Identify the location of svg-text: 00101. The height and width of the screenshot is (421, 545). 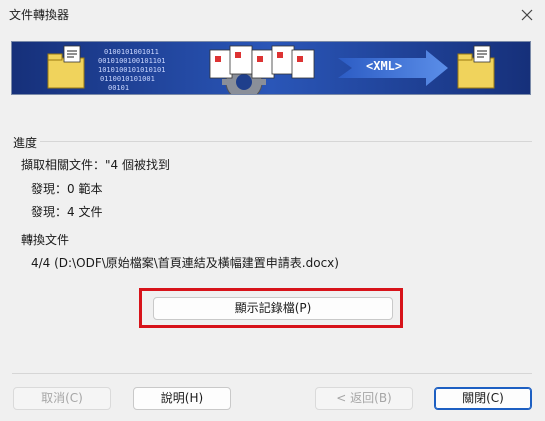
(118, 88).